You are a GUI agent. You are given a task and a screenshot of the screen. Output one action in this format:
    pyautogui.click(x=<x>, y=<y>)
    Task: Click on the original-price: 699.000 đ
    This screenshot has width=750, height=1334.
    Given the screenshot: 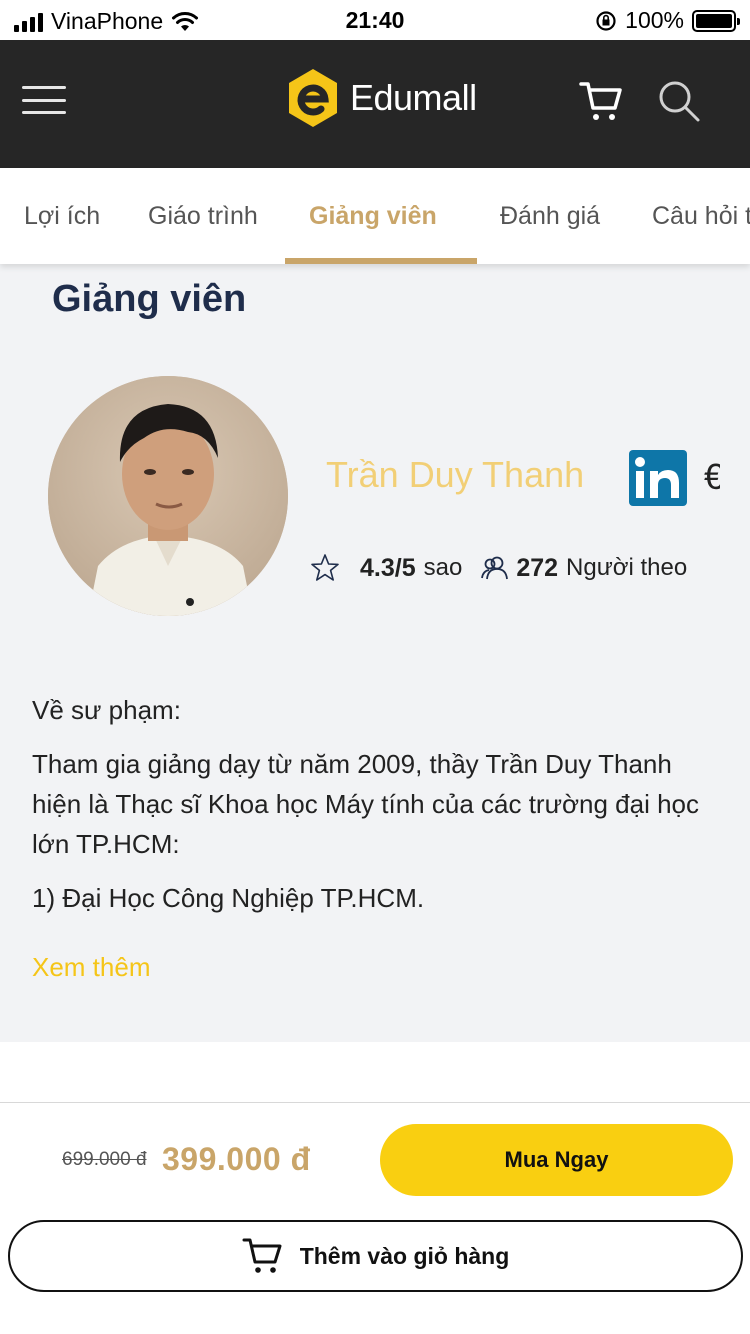 What is the action you would take?
    pyautogui.click(x=104, y=1159)
    